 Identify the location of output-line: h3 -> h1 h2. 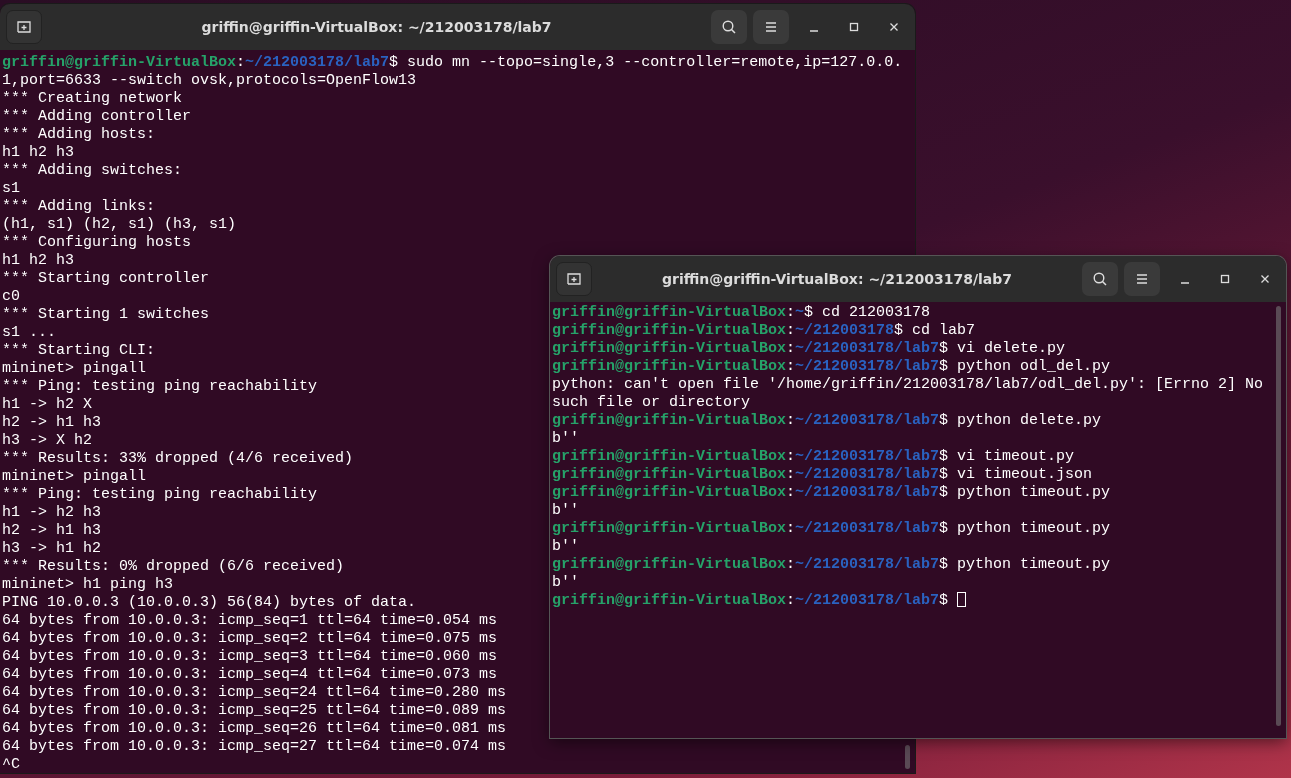
(52, 548).